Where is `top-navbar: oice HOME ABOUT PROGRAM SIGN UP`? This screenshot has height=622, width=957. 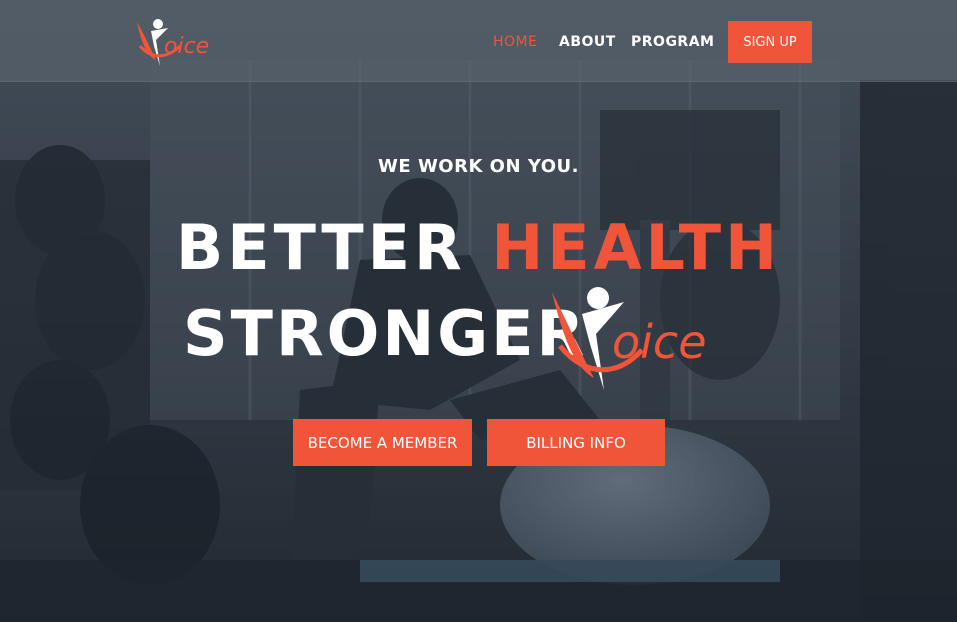 top-navbar: oice HOME ABOUT PROGRAM SIGN UP is located at coordinates (478, 41).